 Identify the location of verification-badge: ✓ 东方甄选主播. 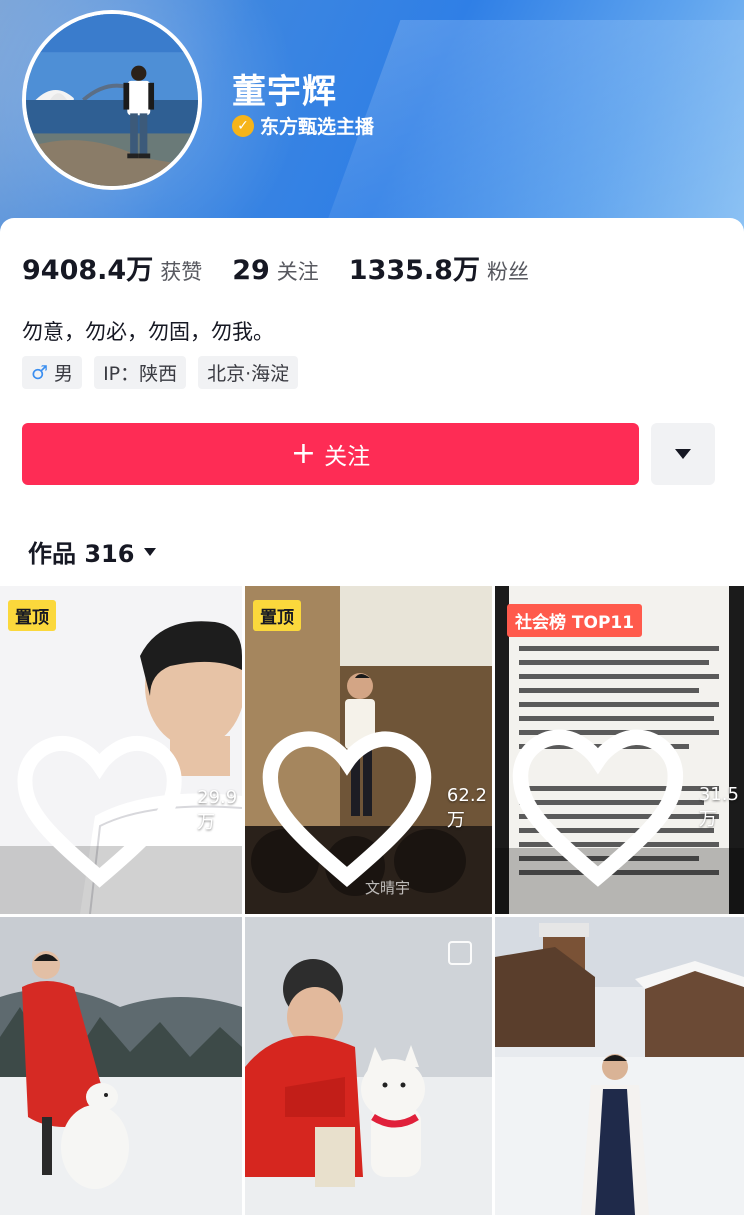
(303, 125).